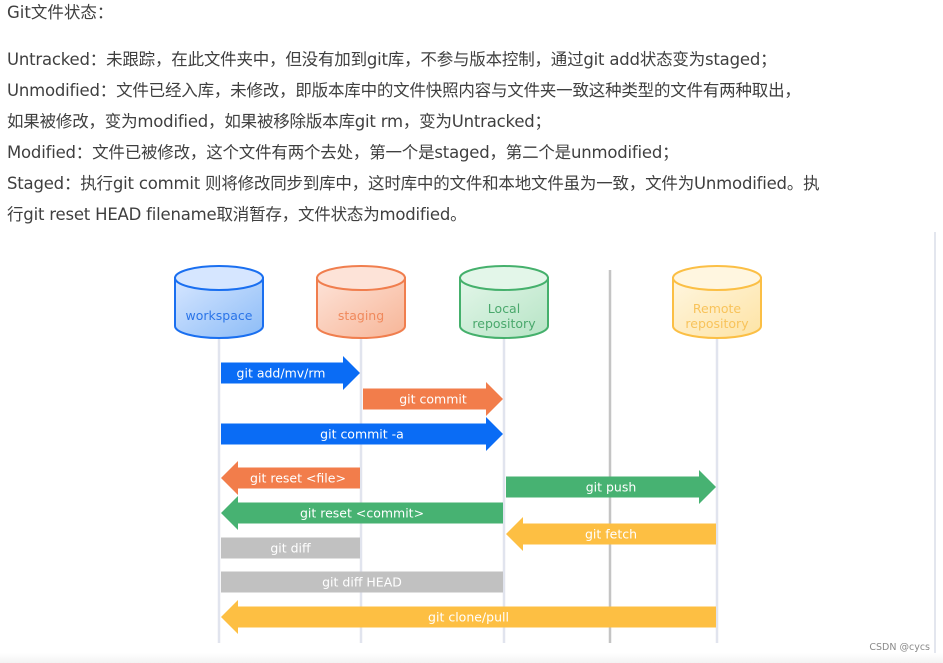  Describe the element at coordinates (298, 478) in the screenshot. I see `arrow-label: git reset <file>` at that location.